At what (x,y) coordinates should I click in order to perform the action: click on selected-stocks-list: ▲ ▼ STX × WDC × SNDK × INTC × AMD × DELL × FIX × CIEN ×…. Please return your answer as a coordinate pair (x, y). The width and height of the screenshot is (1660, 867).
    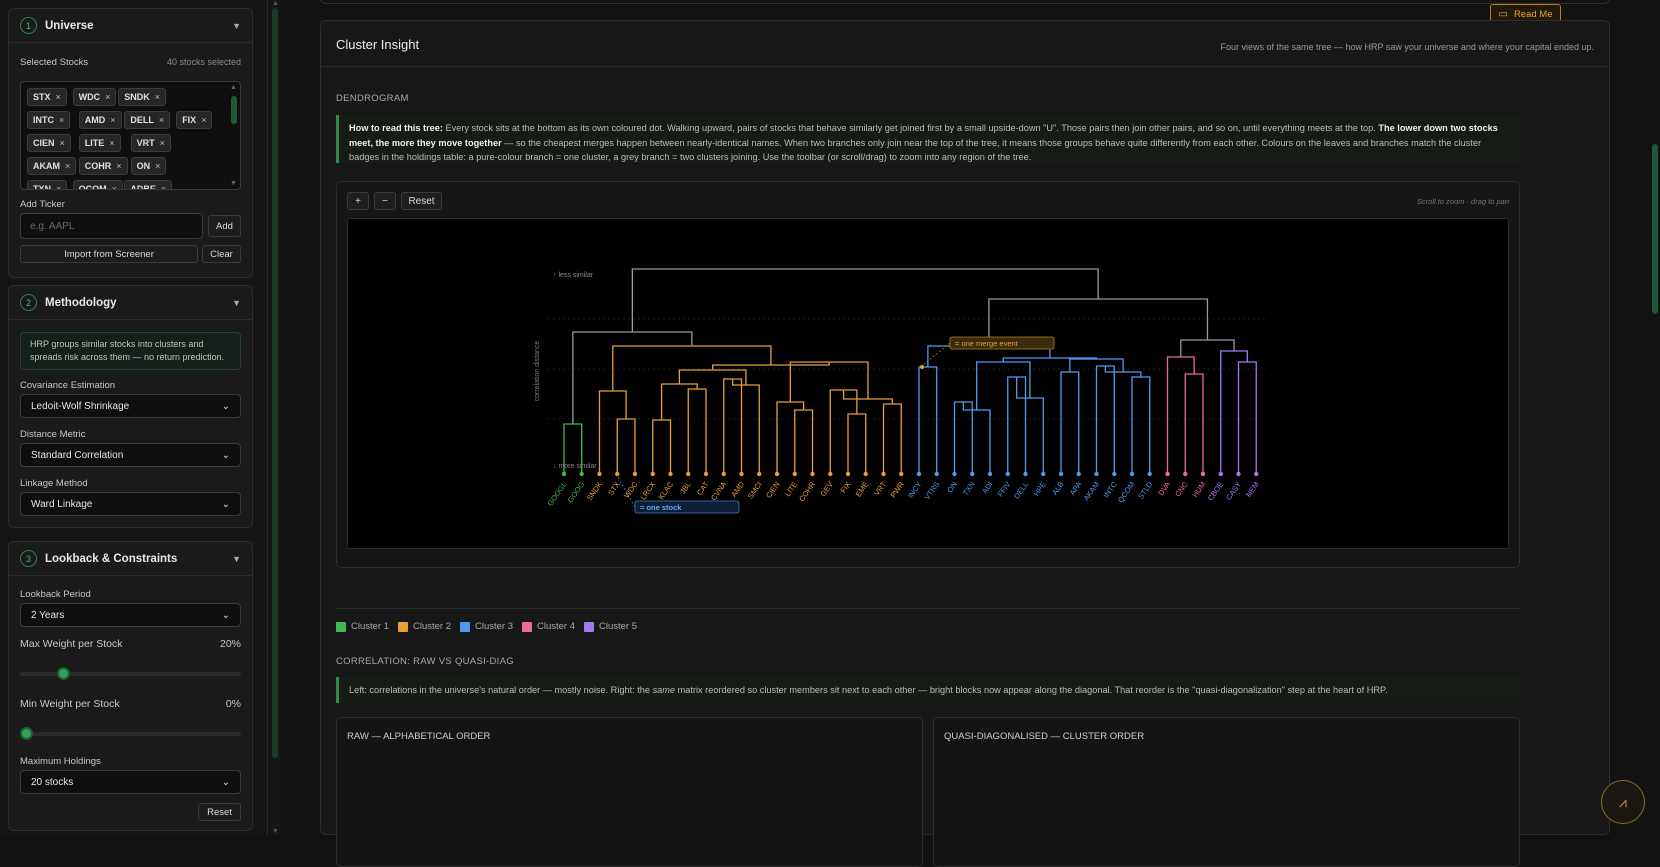
    Looking at the image, I should click on (130, 135).